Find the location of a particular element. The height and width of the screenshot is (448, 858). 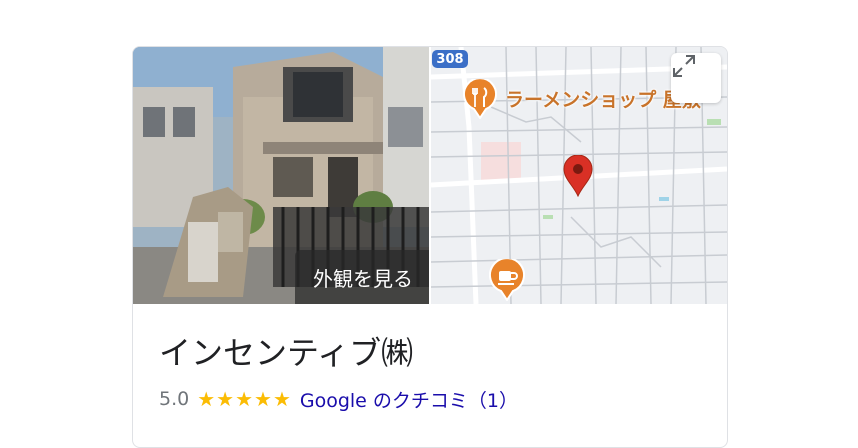

expand-icon is located at coordinates (684, 66).